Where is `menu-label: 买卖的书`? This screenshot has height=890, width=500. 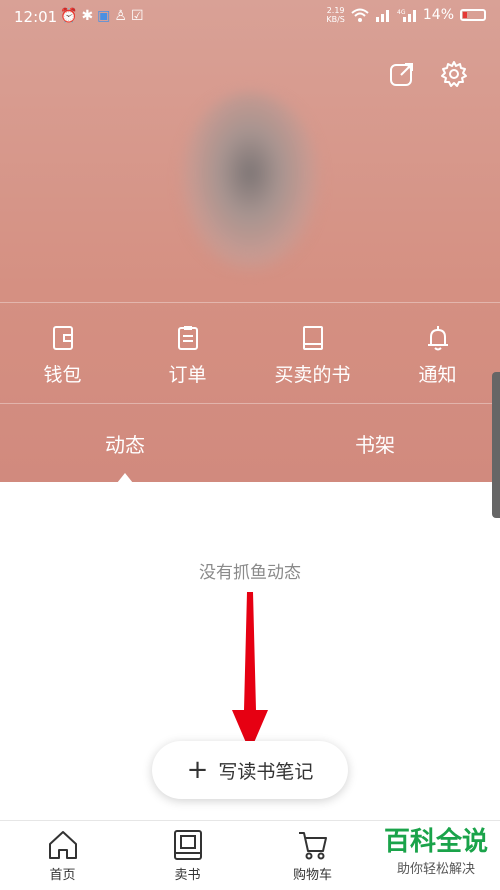 menu-label: 买卖的书 is located at coordinates (312, 374).